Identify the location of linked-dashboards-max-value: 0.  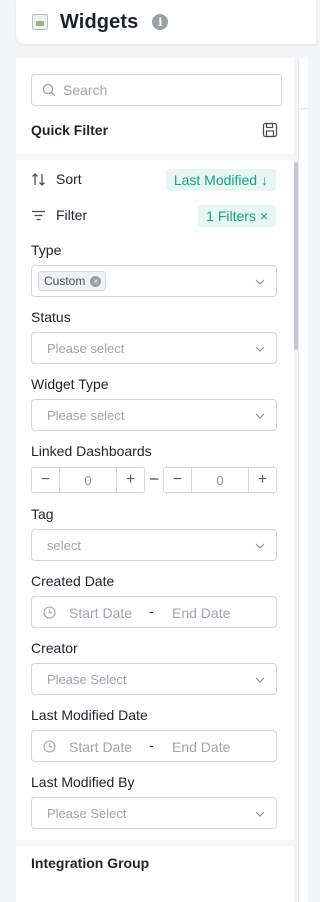
(220, 480).